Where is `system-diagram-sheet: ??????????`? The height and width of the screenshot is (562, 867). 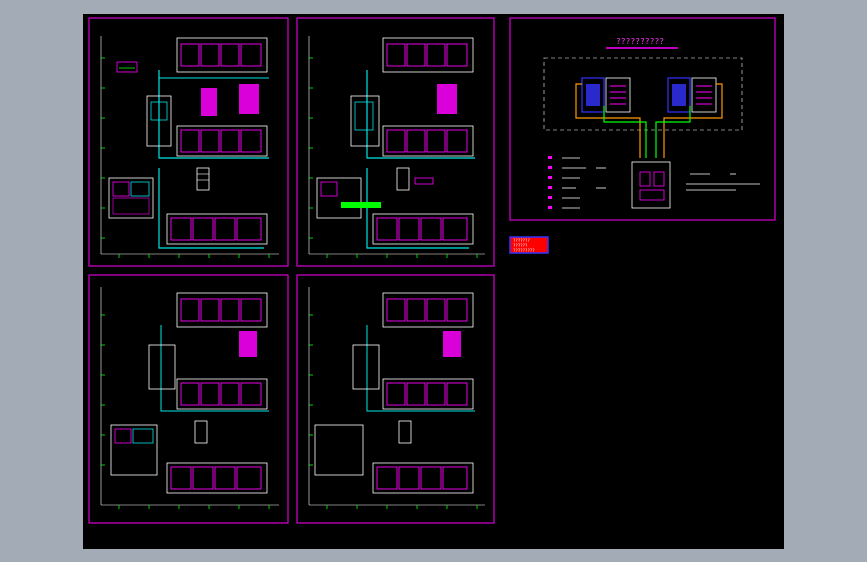
system-diagram-sheet: ?????????? is located at coordinates (642, 119).